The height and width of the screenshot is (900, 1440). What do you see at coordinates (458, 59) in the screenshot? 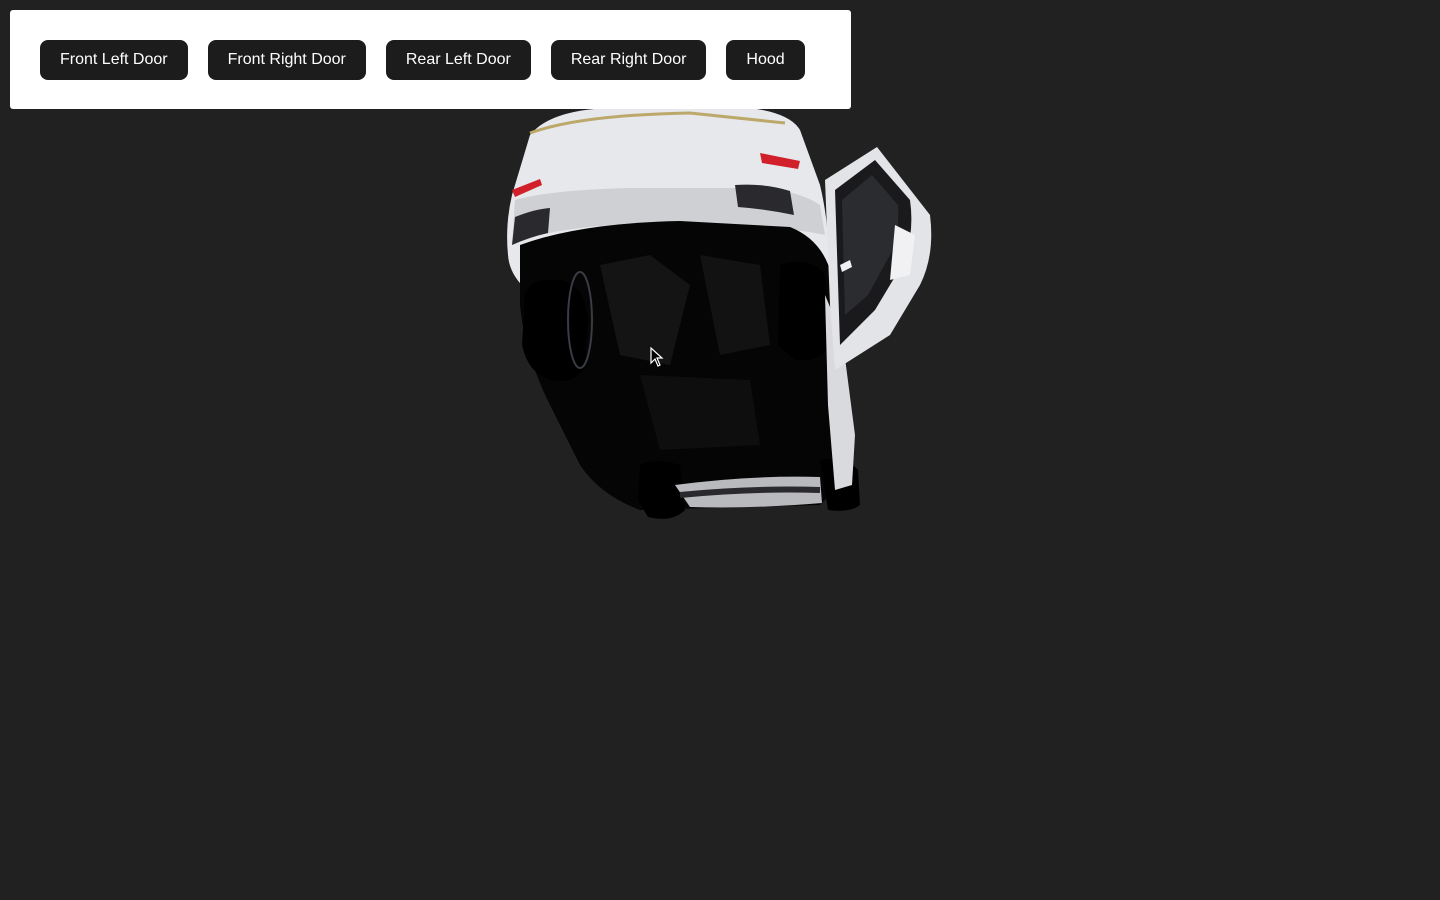
I see `rear-left-door-button: Rear Left Door` at bounding box center [458, 59].